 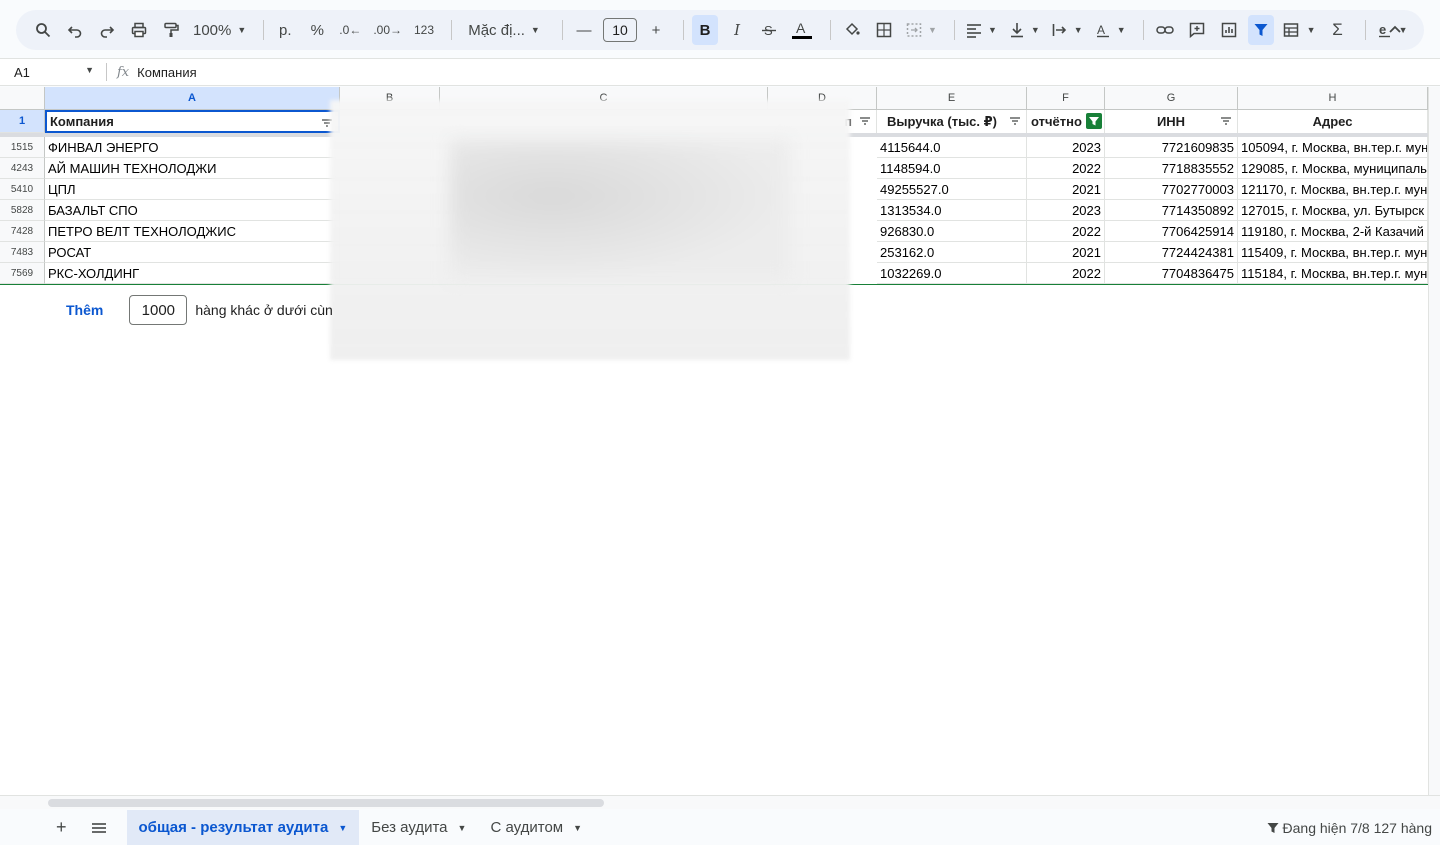 I want to click on vertical-align-button: ▼, so click(x=1024, y=30).